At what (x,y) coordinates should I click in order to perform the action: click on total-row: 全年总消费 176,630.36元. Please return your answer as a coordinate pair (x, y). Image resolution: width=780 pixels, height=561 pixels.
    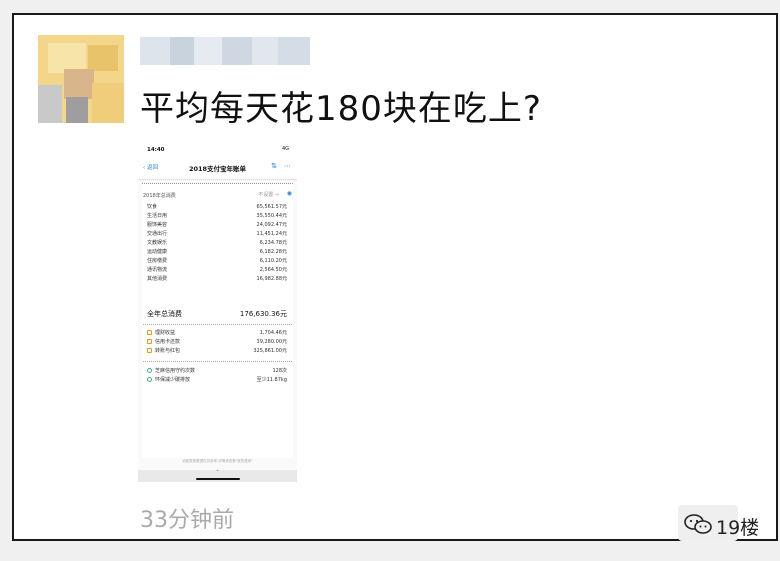
    Looking at the image, I should click on (217, 315).